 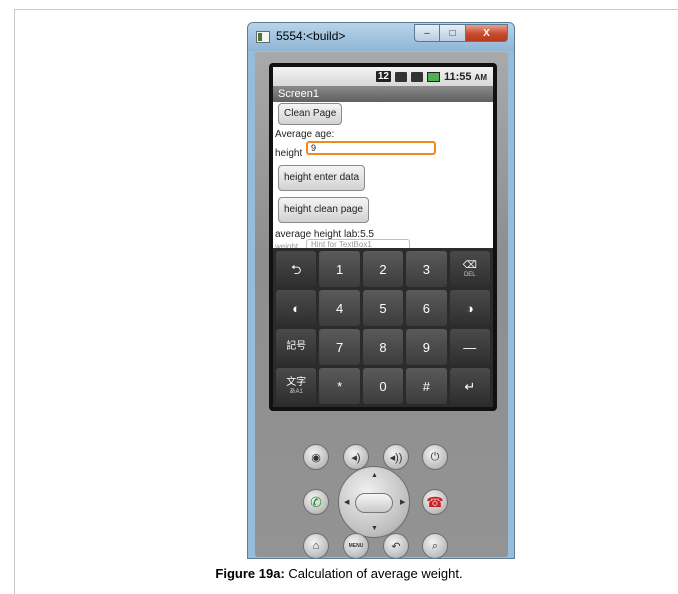 What do you see at coordinates (339, 308) in the screenshot?
I see `key-4: 4` at bounding box center [339, 308].